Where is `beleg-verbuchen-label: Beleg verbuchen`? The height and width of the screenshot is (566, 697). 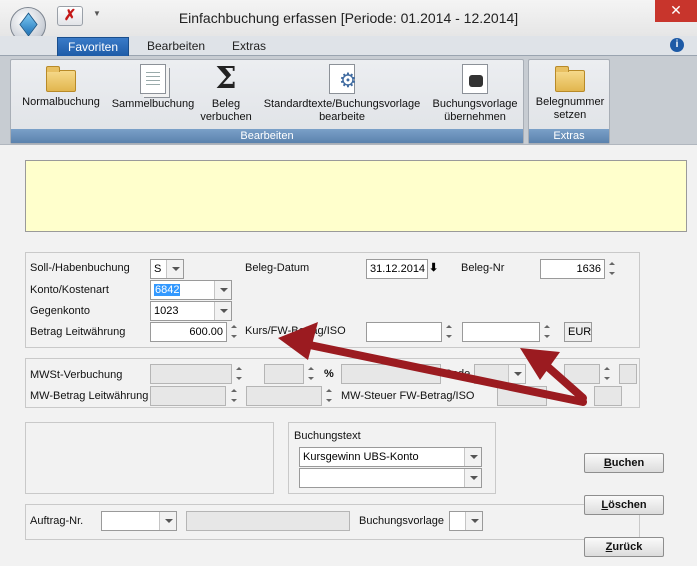 beleg-verbuchen-label: Beleg verbuchen is located at coordinates (226, 110).